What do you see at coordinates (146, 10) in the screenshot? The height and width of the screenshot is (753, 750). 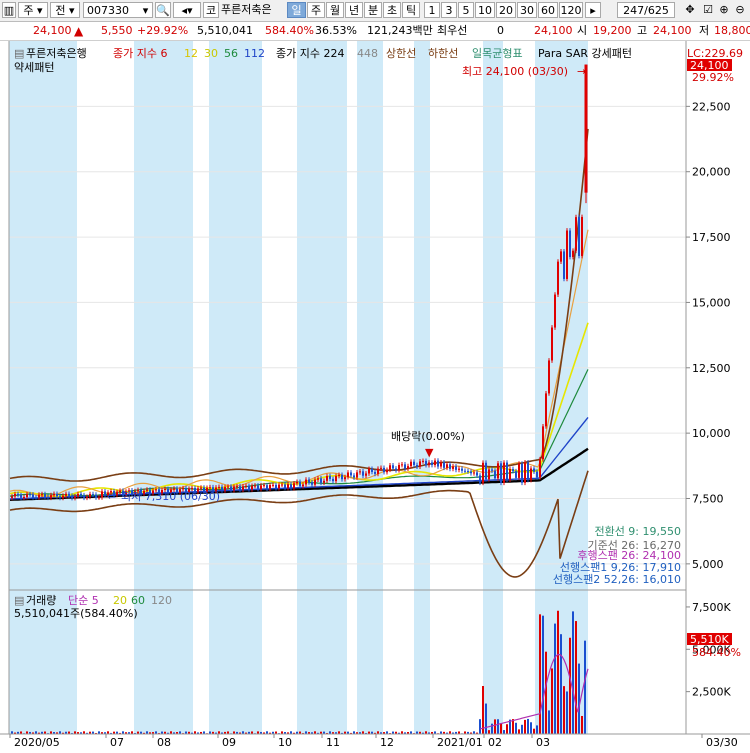 I see `code-dropdown-icon: ▾` at bounding box center [146, 10].